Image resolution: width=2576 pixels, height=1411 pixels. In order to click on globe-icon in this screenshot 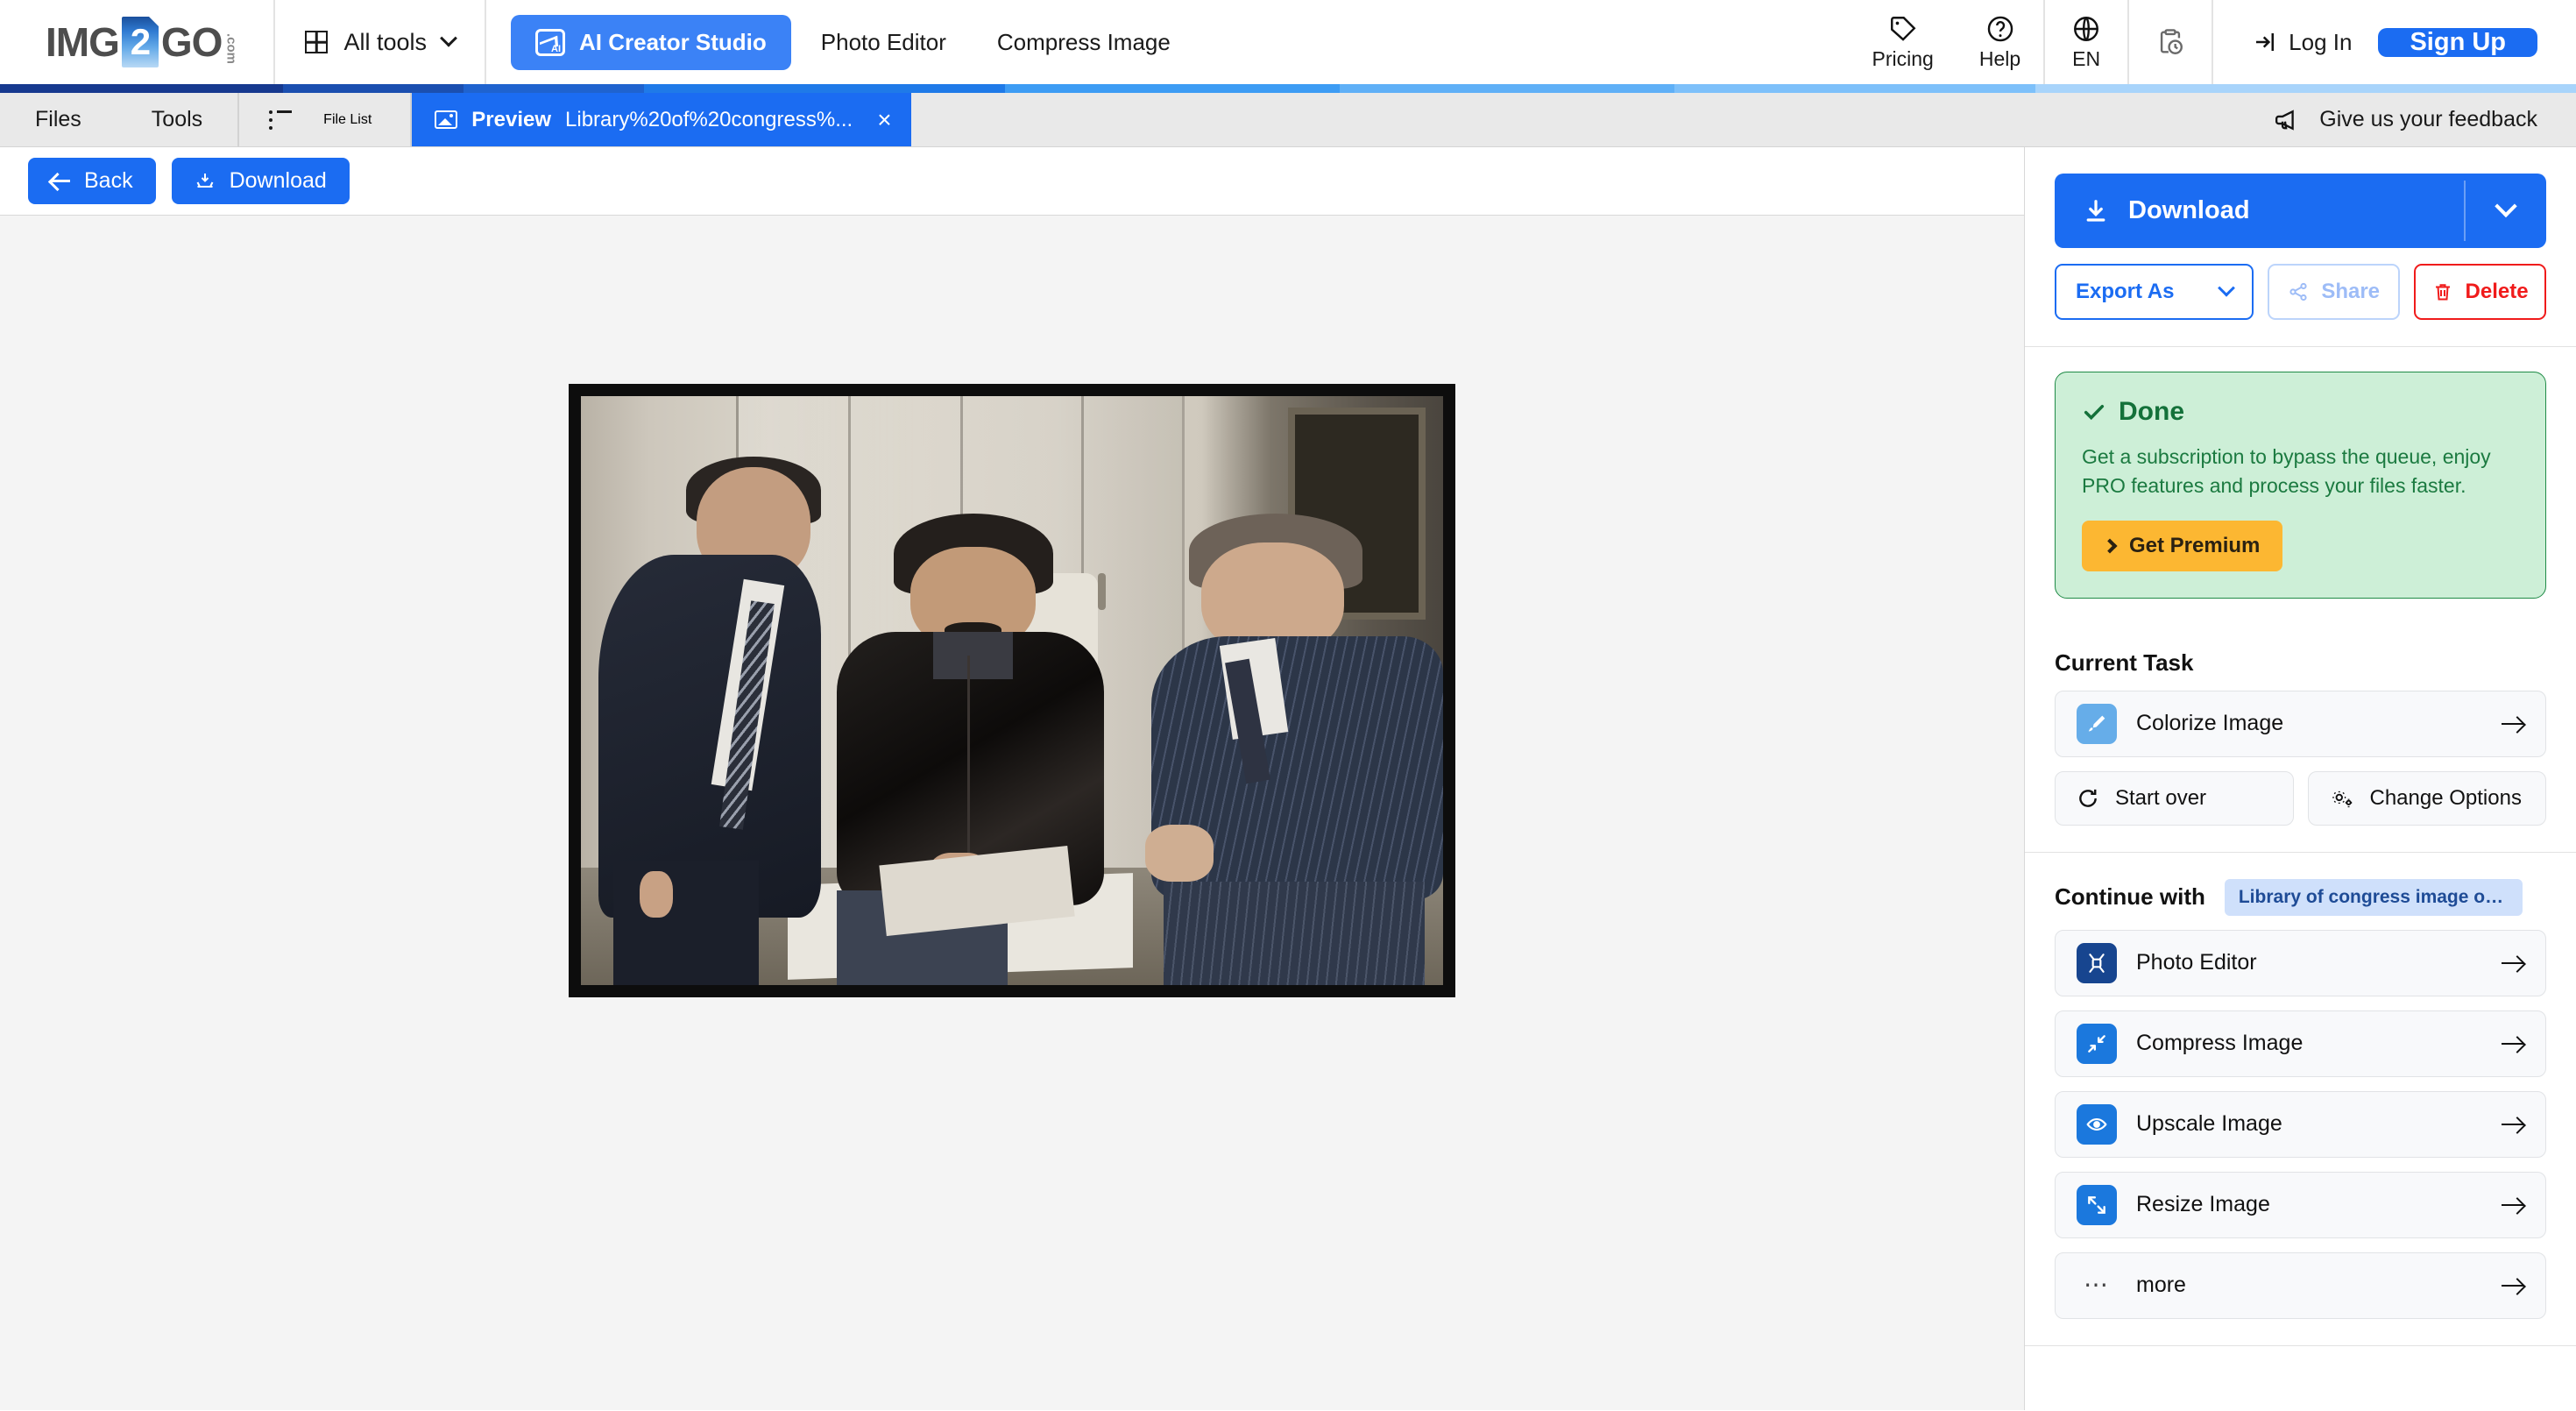, I will do `click(2086, 29)`.